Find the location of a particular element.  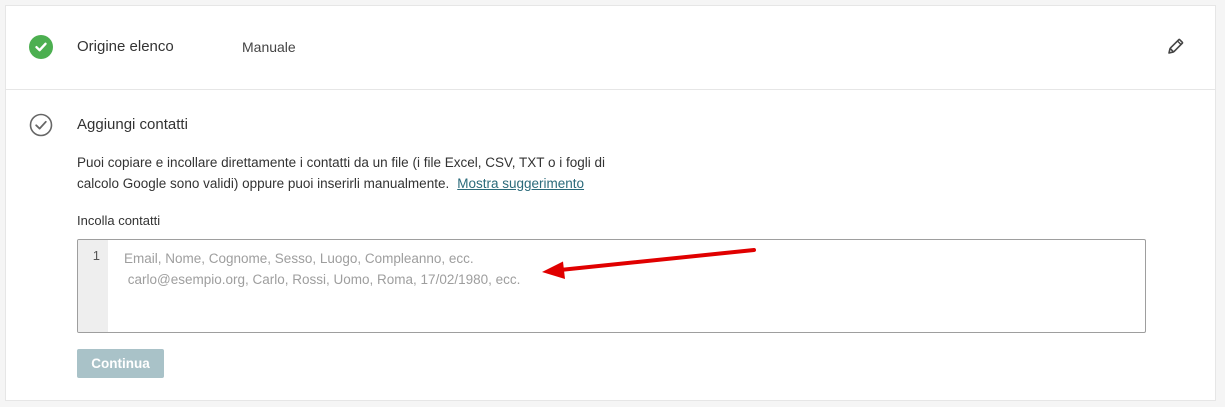

step-title-origin: Origine elenco is located at coordinates (125, 46).